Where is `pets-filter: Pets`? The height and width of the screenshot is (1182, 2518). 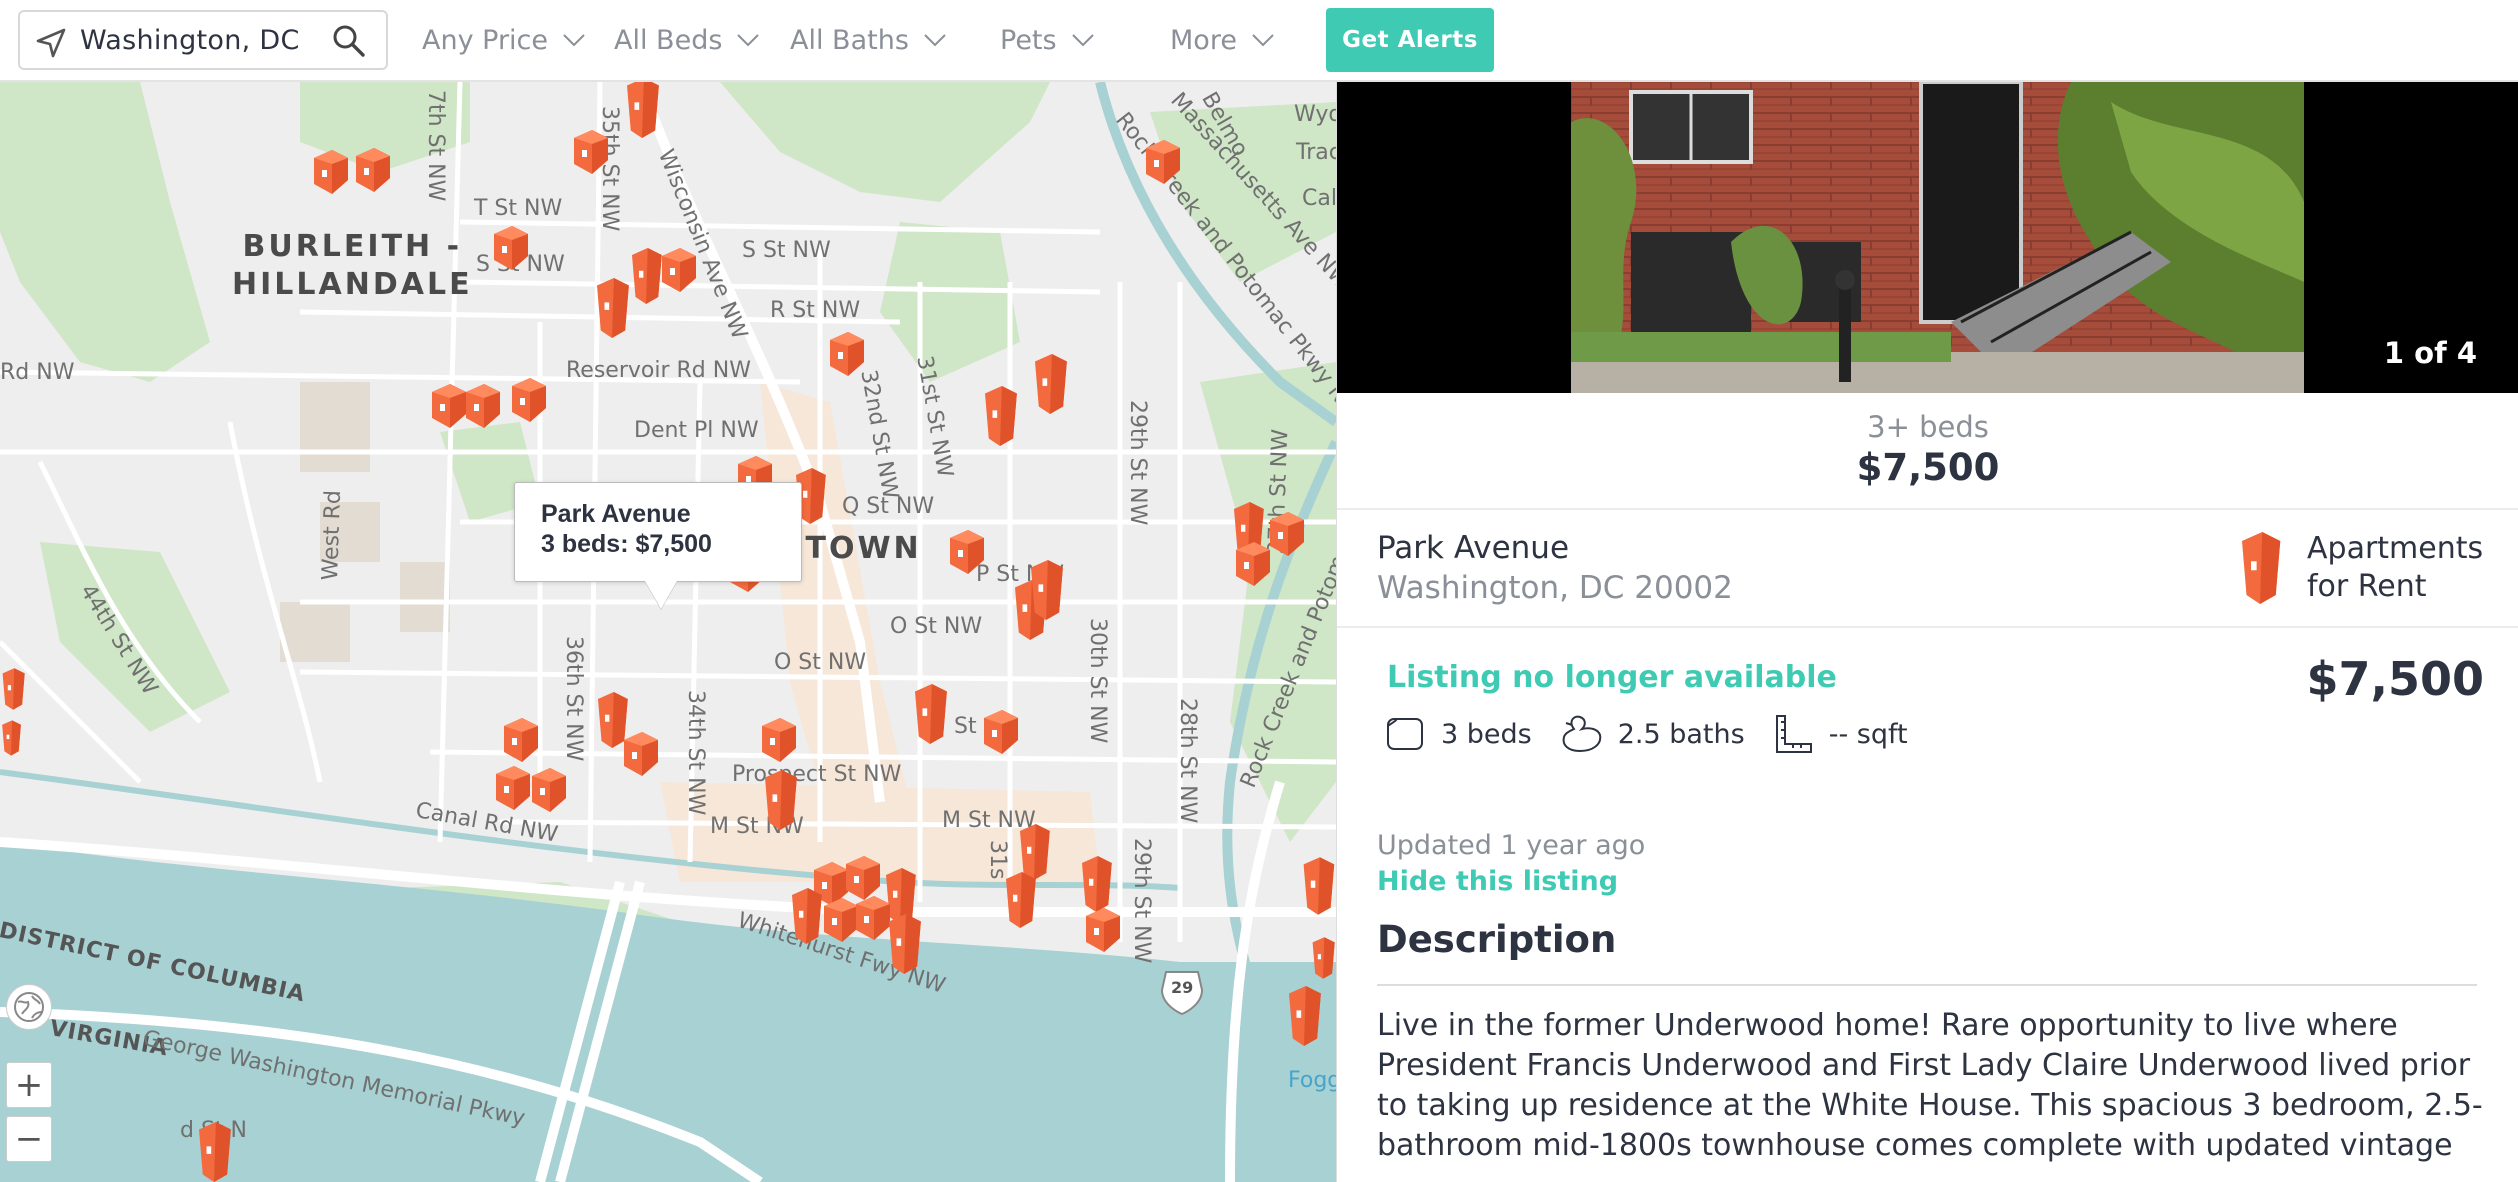 pets-filter: Pets is located at coordinates (1047, 40).